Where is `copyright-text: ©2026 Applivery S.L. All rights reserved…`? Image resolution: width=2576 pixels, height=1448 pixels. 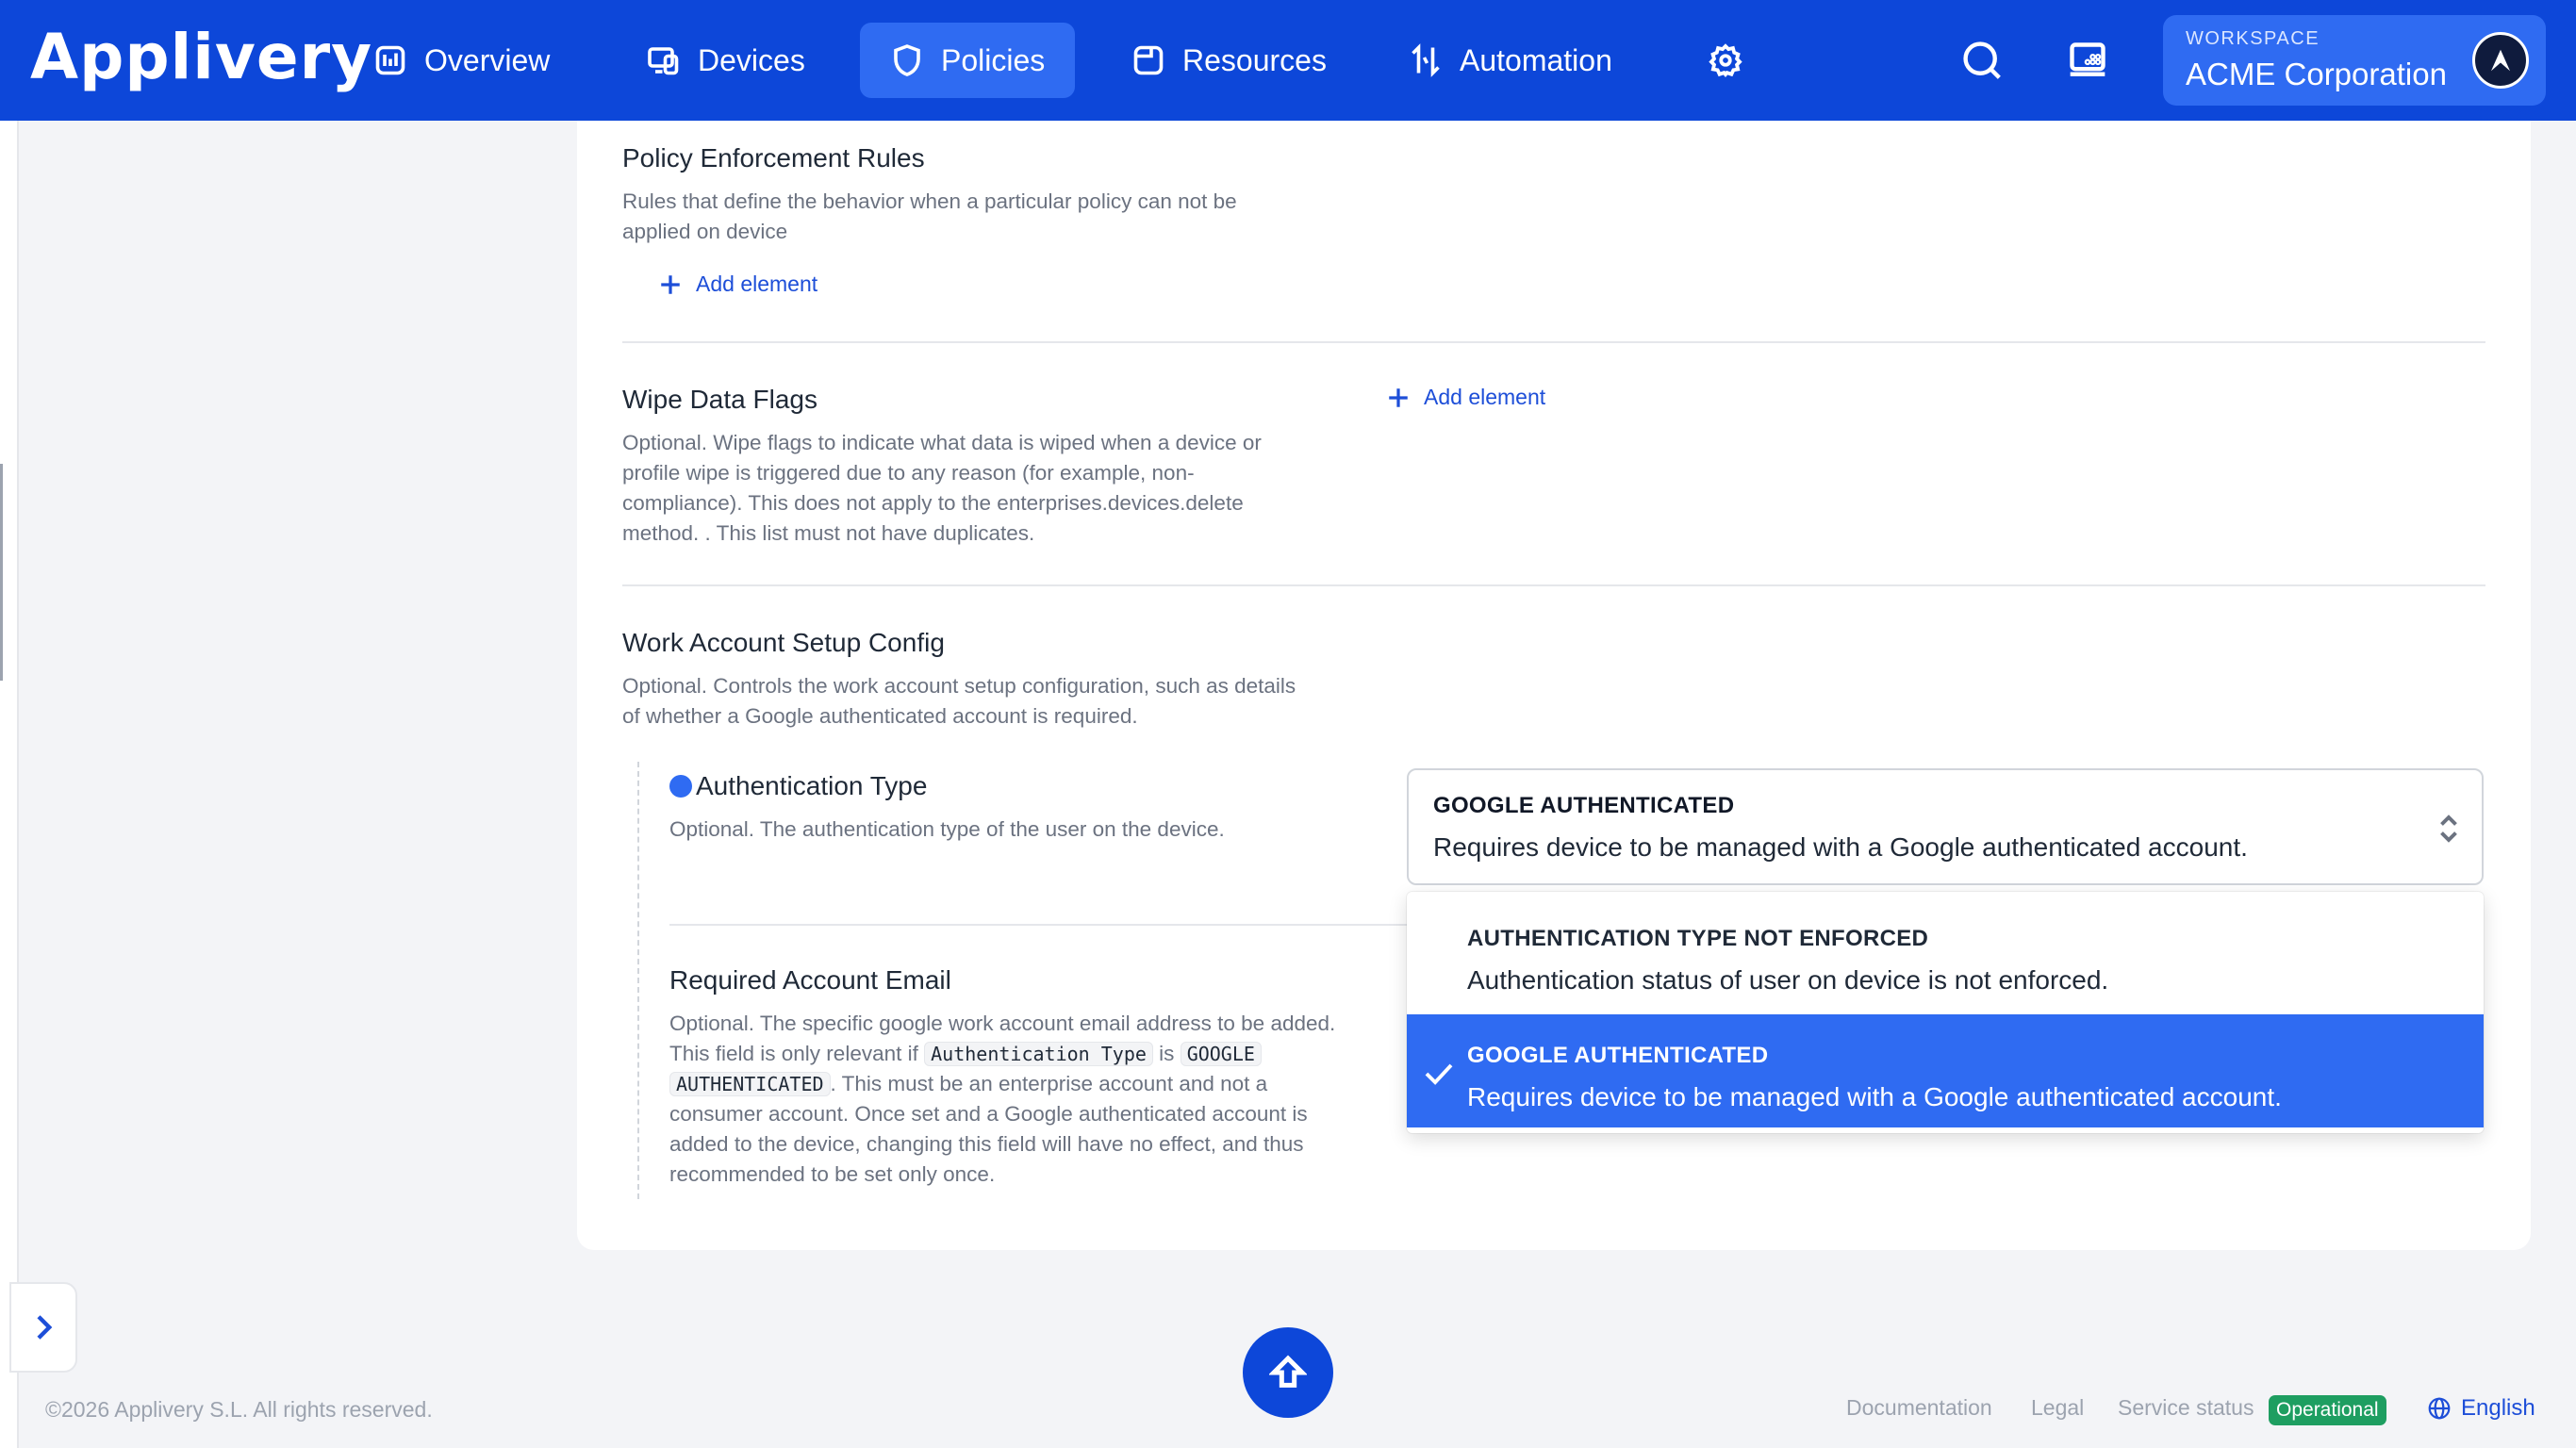 copyright-text: ©2026 Applivery S.L. All rights reserved… is located at coordinates (239, 1409).